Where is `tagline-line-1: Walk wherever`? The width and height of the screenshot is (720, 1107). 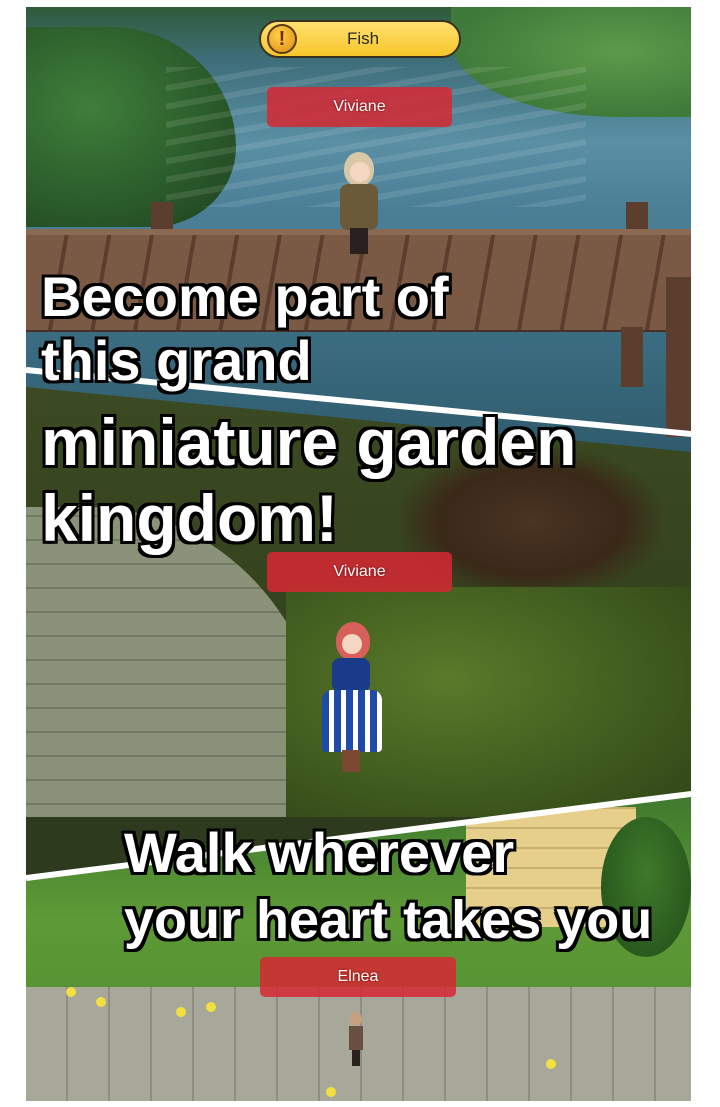 tagline-line-1: Walk wherever is located at coordinates (319, 852).